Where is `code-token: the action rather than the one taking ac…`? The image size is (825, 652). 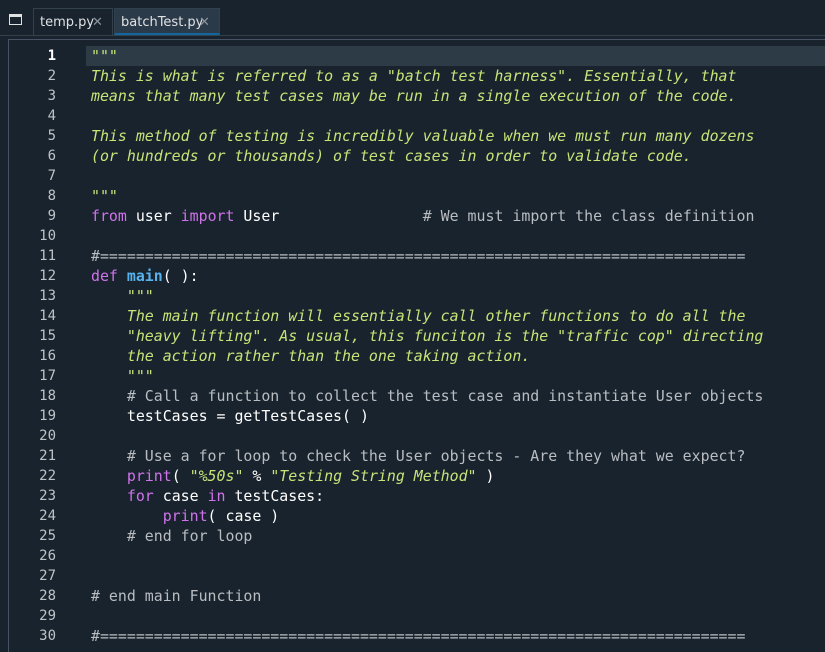
code-token: the action rather than the one taking ac… is located at coordinates (311, 356).